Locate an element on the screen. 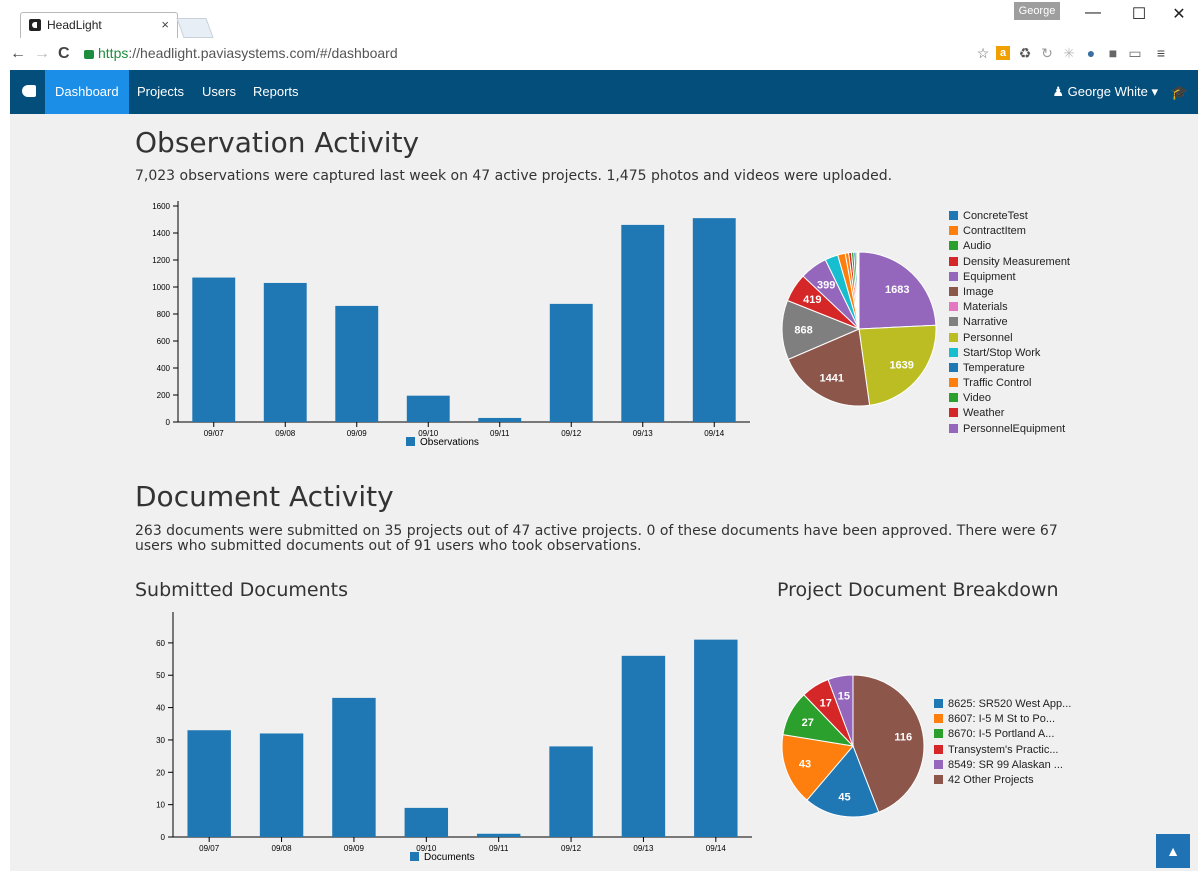  legend-label: Narrative is located at coordinates (985, 322).